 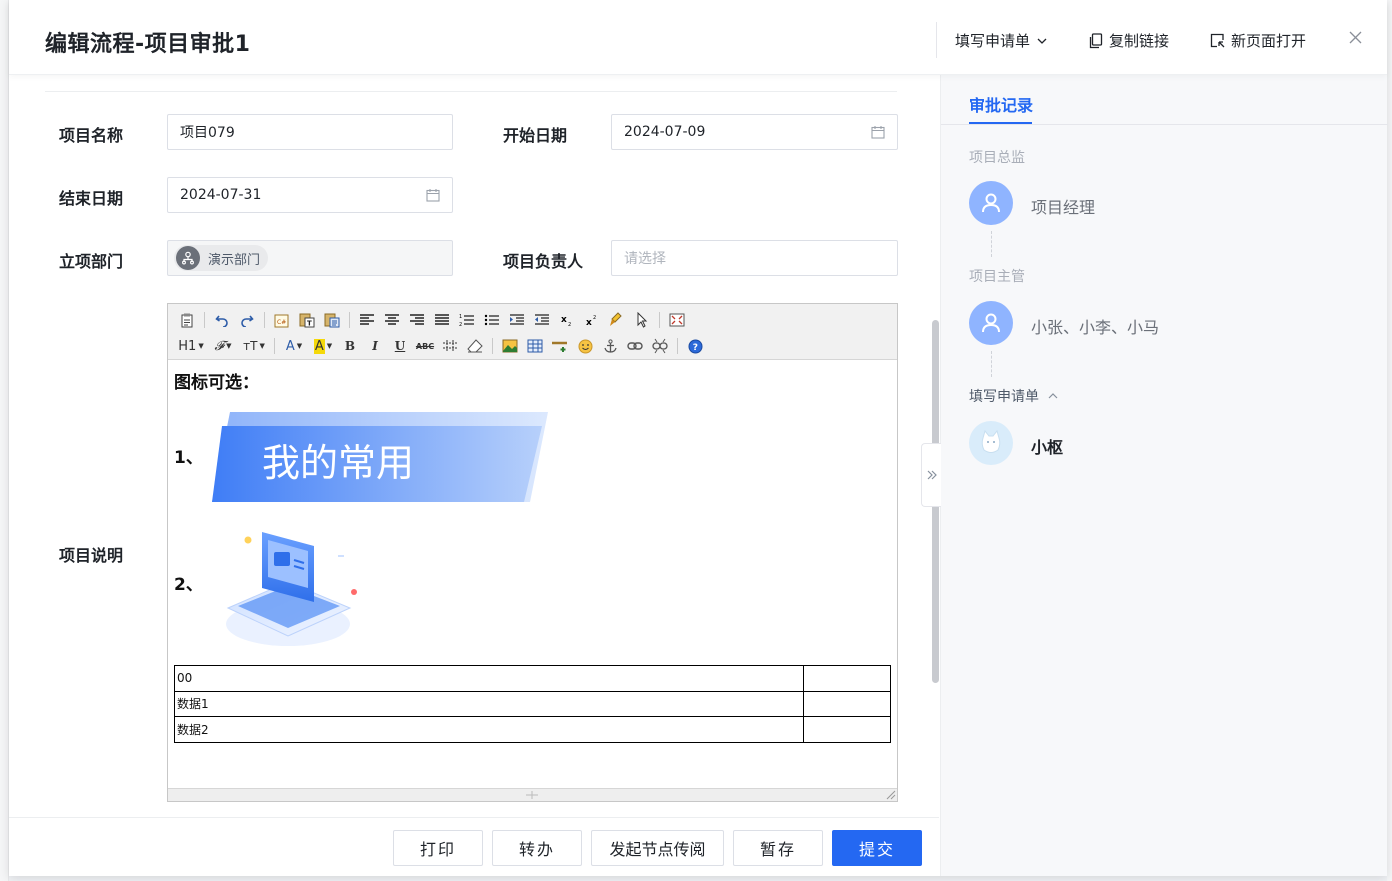 What do you see at coordinates (1047, 447) in the screenshot?
I see `node-assignee-fill-form: 小枢` at bounding box center [1047, 447].